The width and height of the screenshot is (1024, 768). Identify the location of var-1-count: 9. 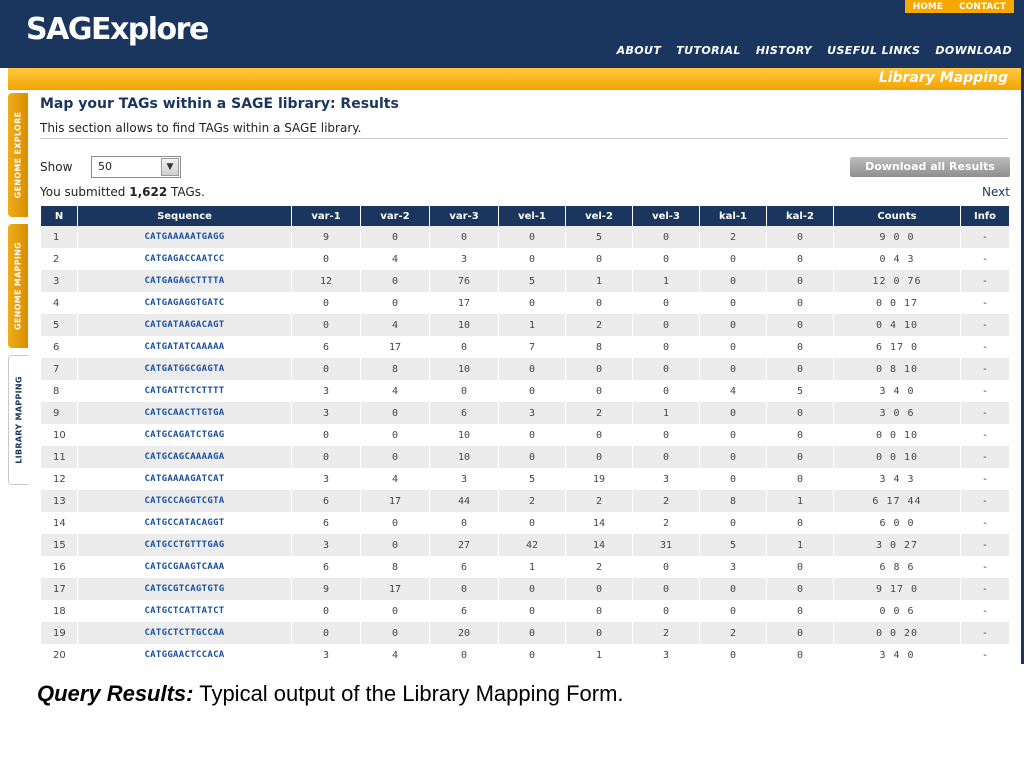
(326, 237).